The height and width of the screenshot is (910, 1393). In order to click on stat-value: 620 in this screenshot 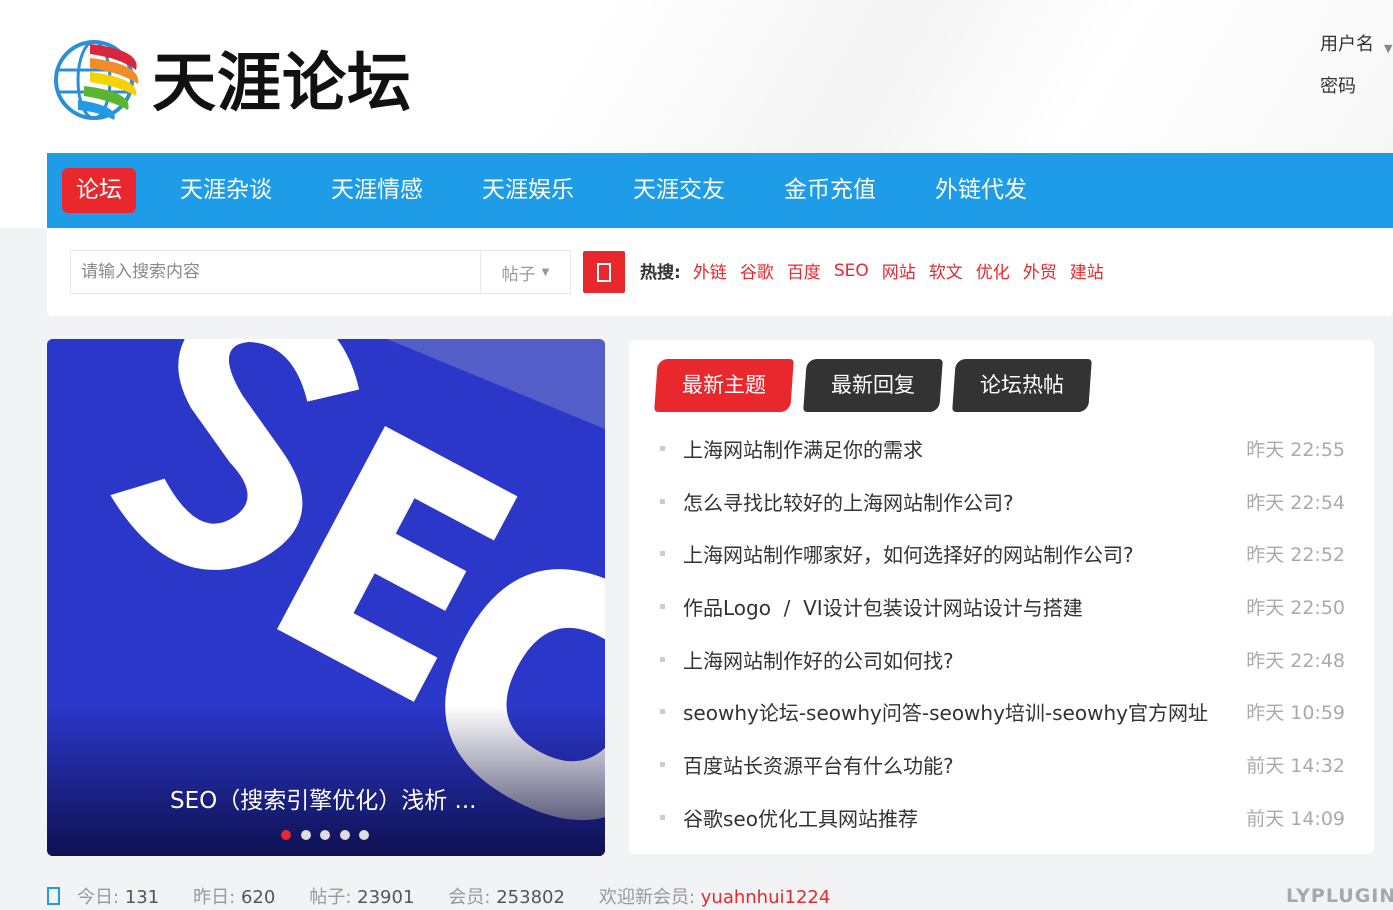, I will do `click(258, 897)`.